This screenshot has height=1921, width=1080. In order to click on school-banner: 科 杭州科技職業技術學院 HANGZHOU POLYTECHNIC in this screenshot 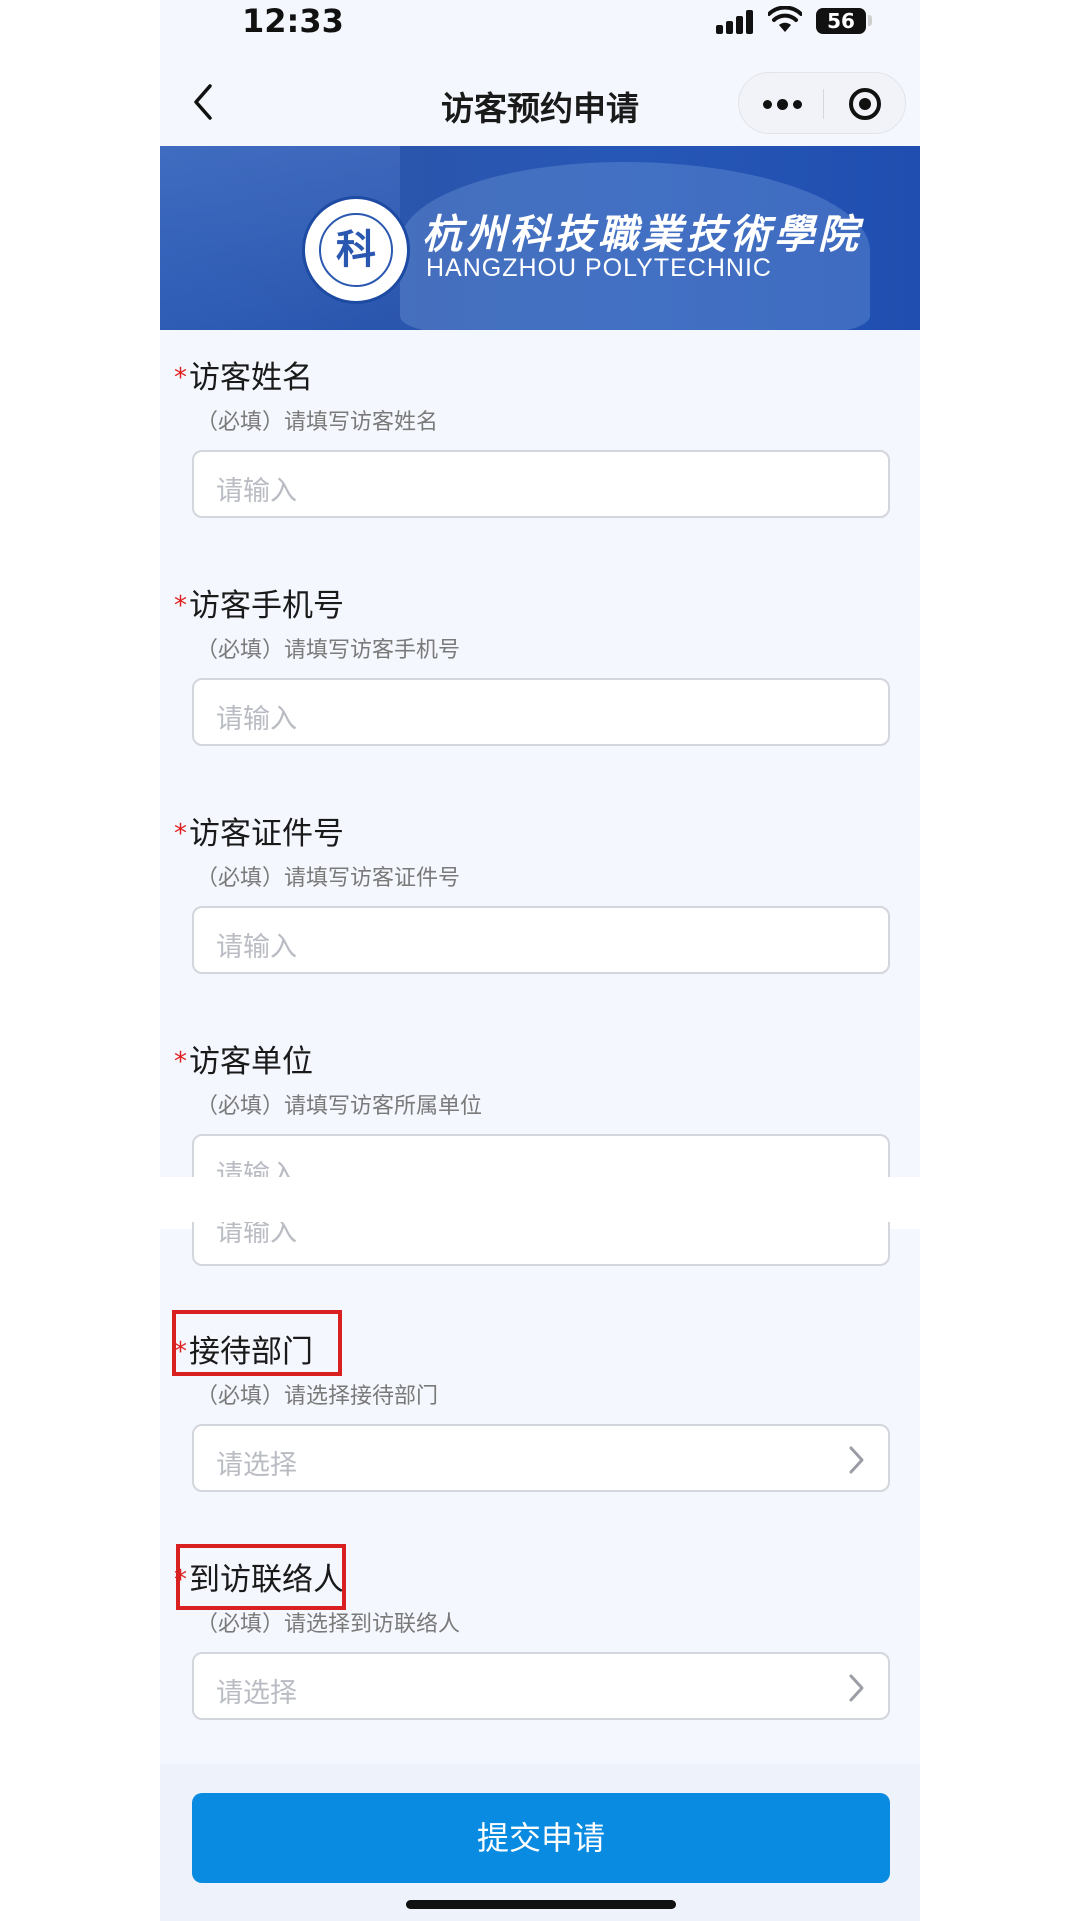, I will do `click(540, 238)`.